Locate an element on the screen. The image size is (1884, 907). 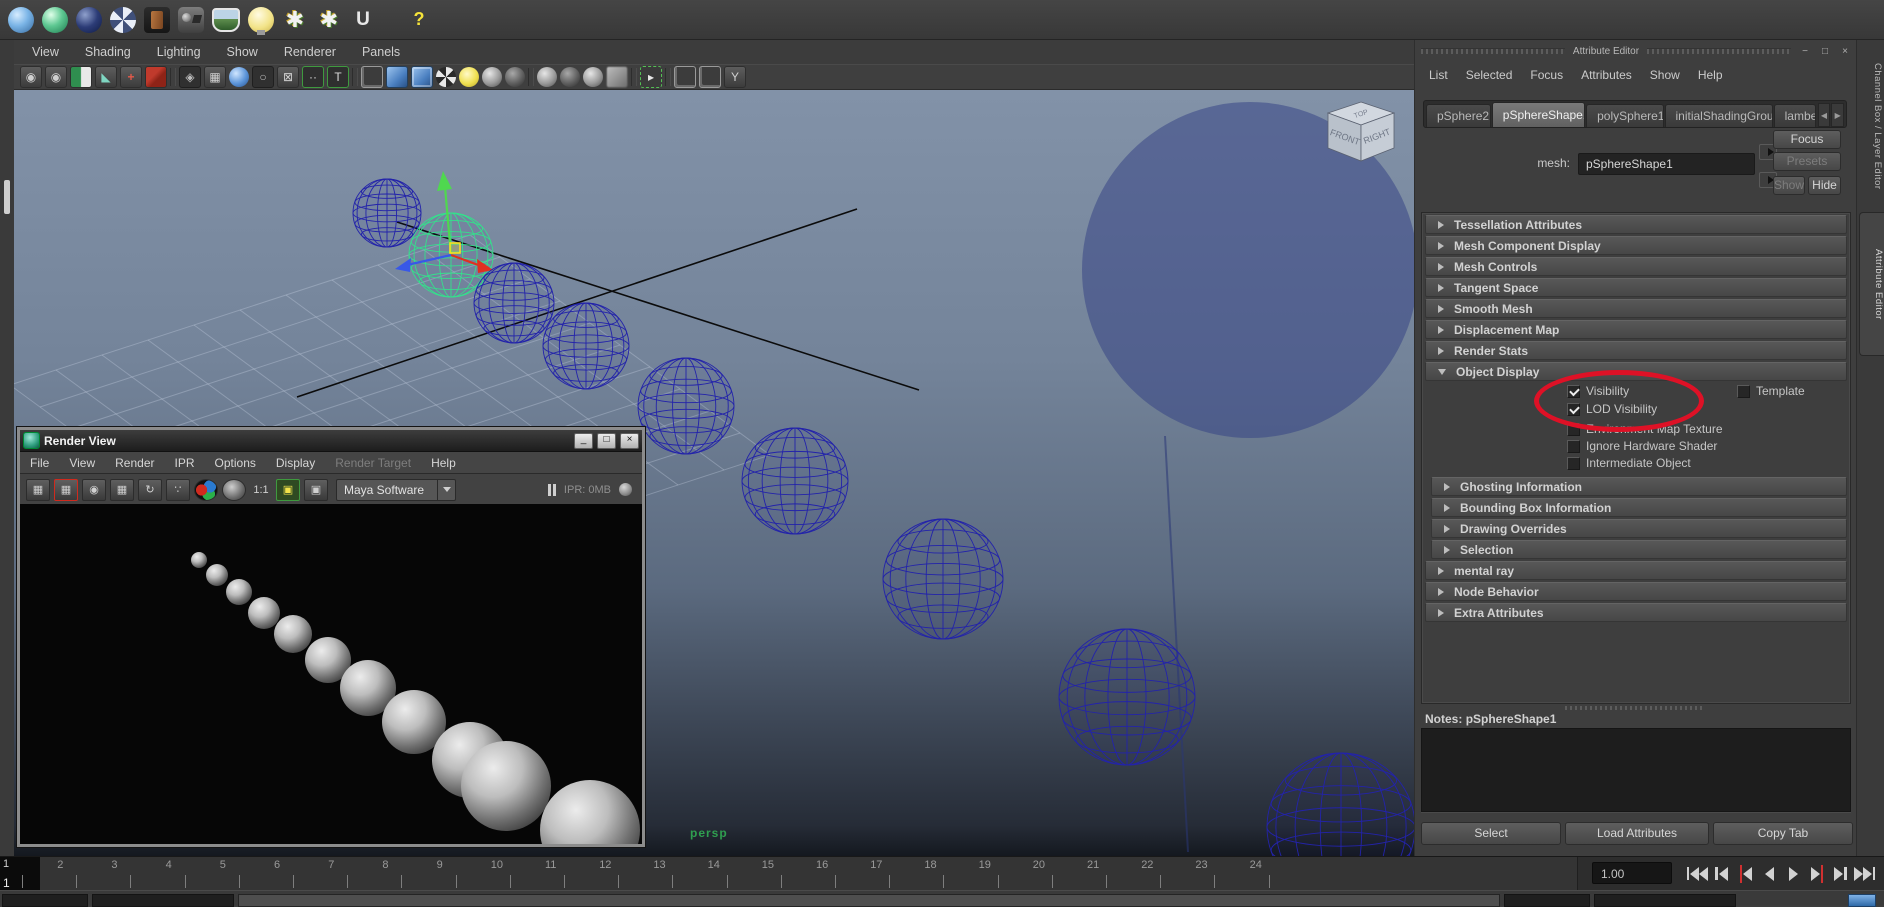
ae-menu-show: Show is located at coordinates (1665, 75).